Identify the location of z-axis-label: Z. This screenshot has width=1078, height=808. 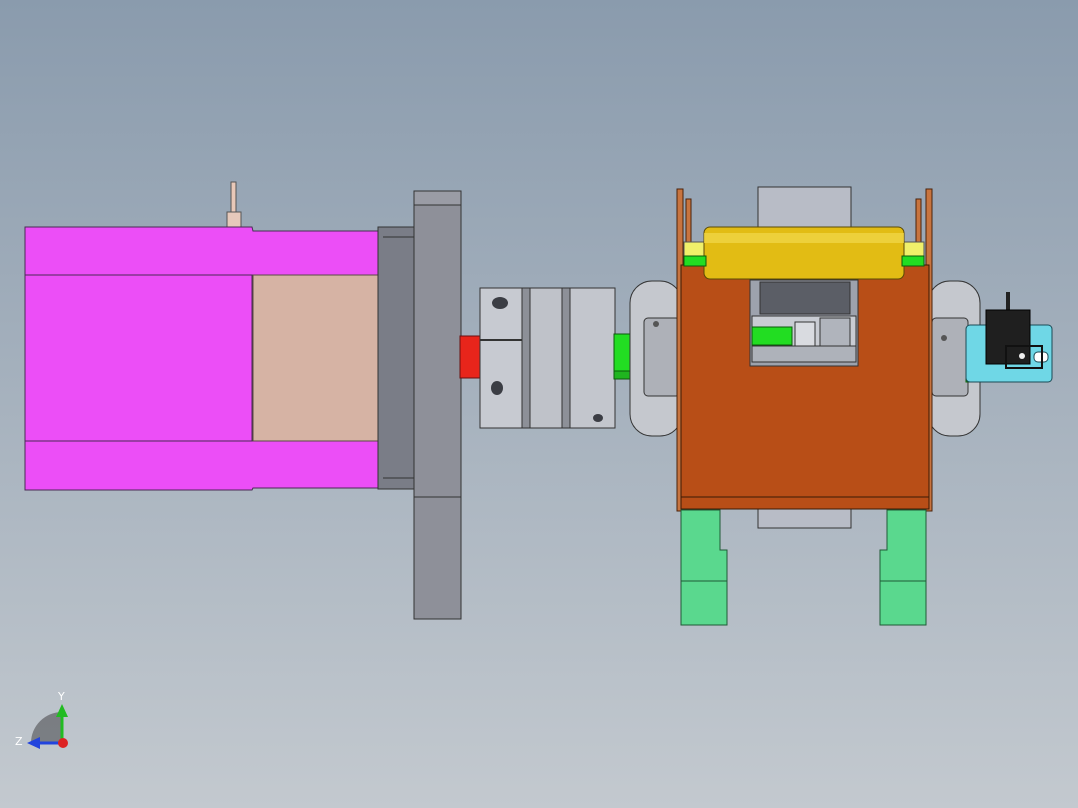
(19, 741).